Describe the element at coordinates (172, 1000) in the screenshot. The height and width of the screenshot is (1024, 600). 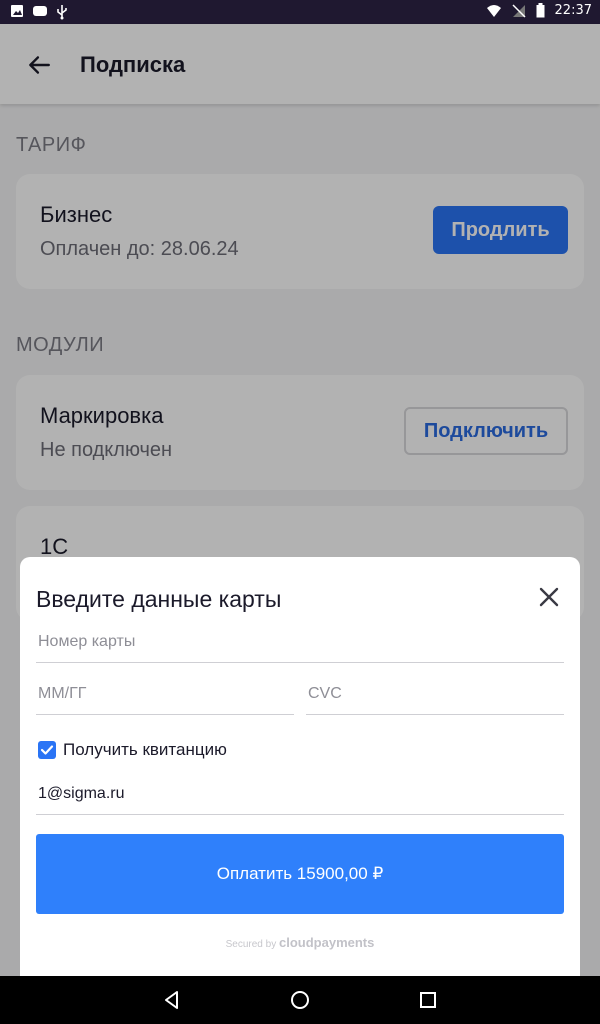
I see `nav-back-icon` at that location.